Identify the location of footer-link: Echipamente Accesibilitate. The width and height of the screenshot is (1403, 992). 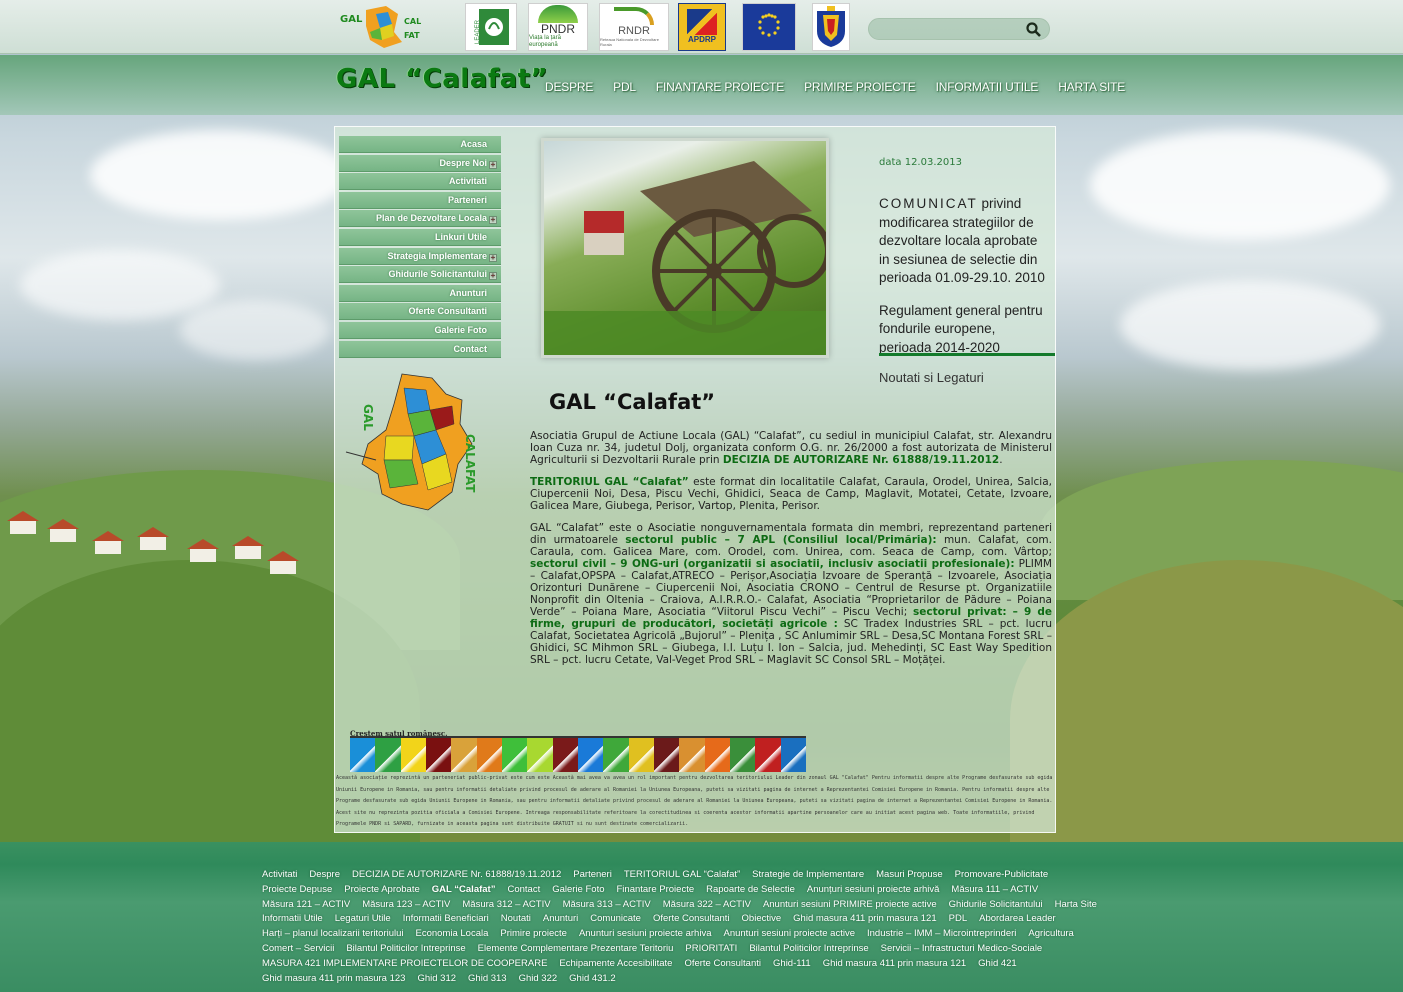
(615, 964).